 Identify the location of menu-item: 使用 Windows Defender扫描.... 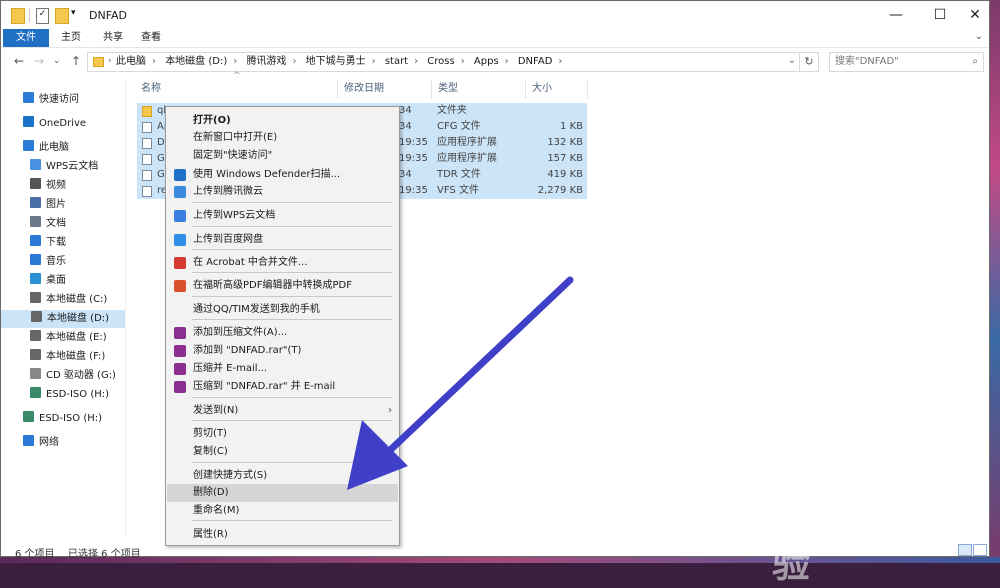
(282, 175).